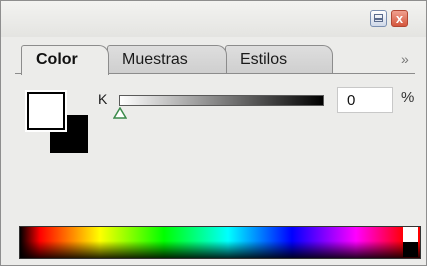 This screenshot has width=427, height=266. Describe the element at coordinates (410, 249) in the screenshot. I see `black-swatch` at that location.